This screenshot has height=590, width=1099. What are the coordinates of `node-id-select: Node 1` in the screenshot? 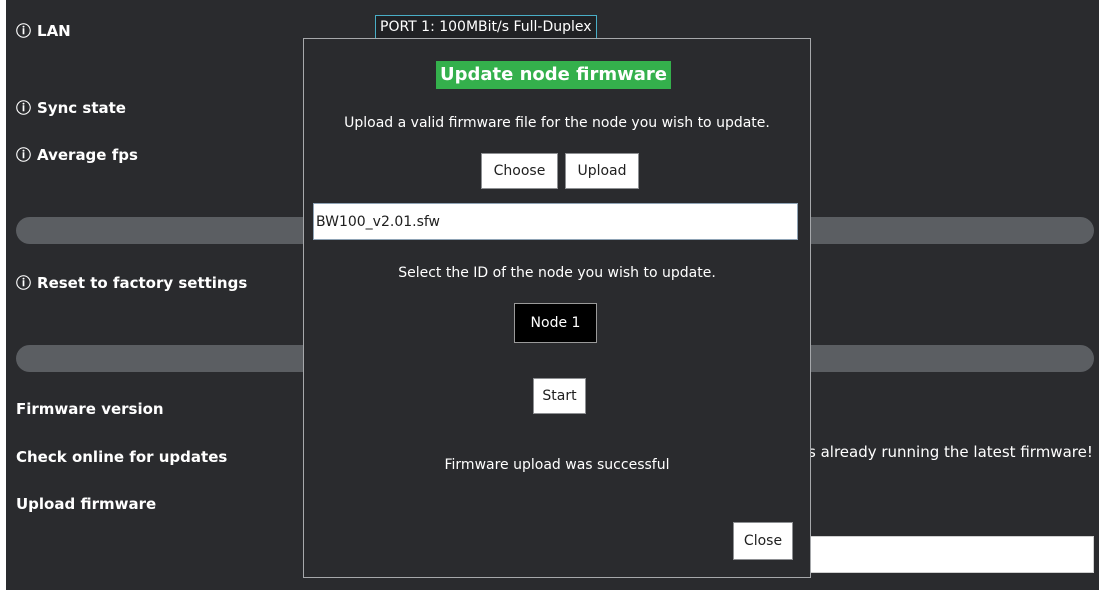 It's located at (555, 323).